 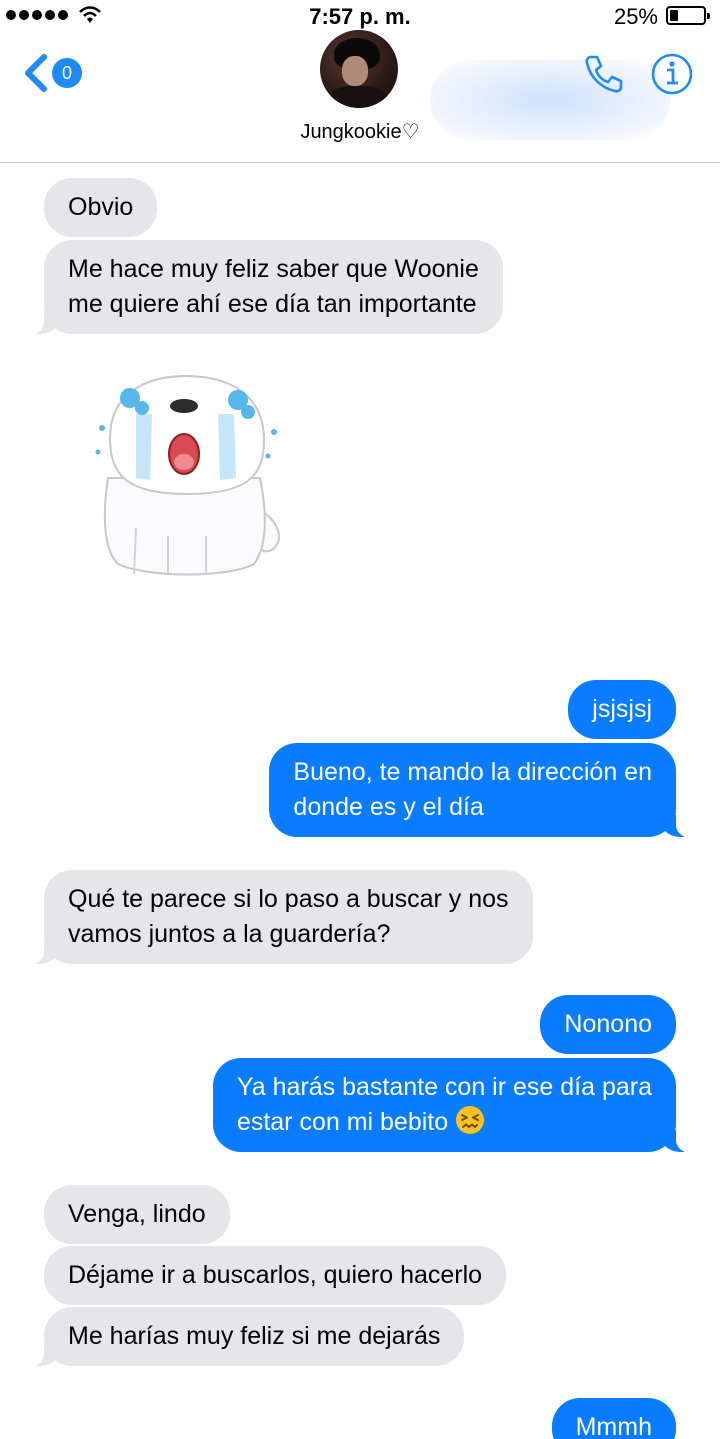 I want to click on message-text: Nonono, so click(x=608, y=1024).